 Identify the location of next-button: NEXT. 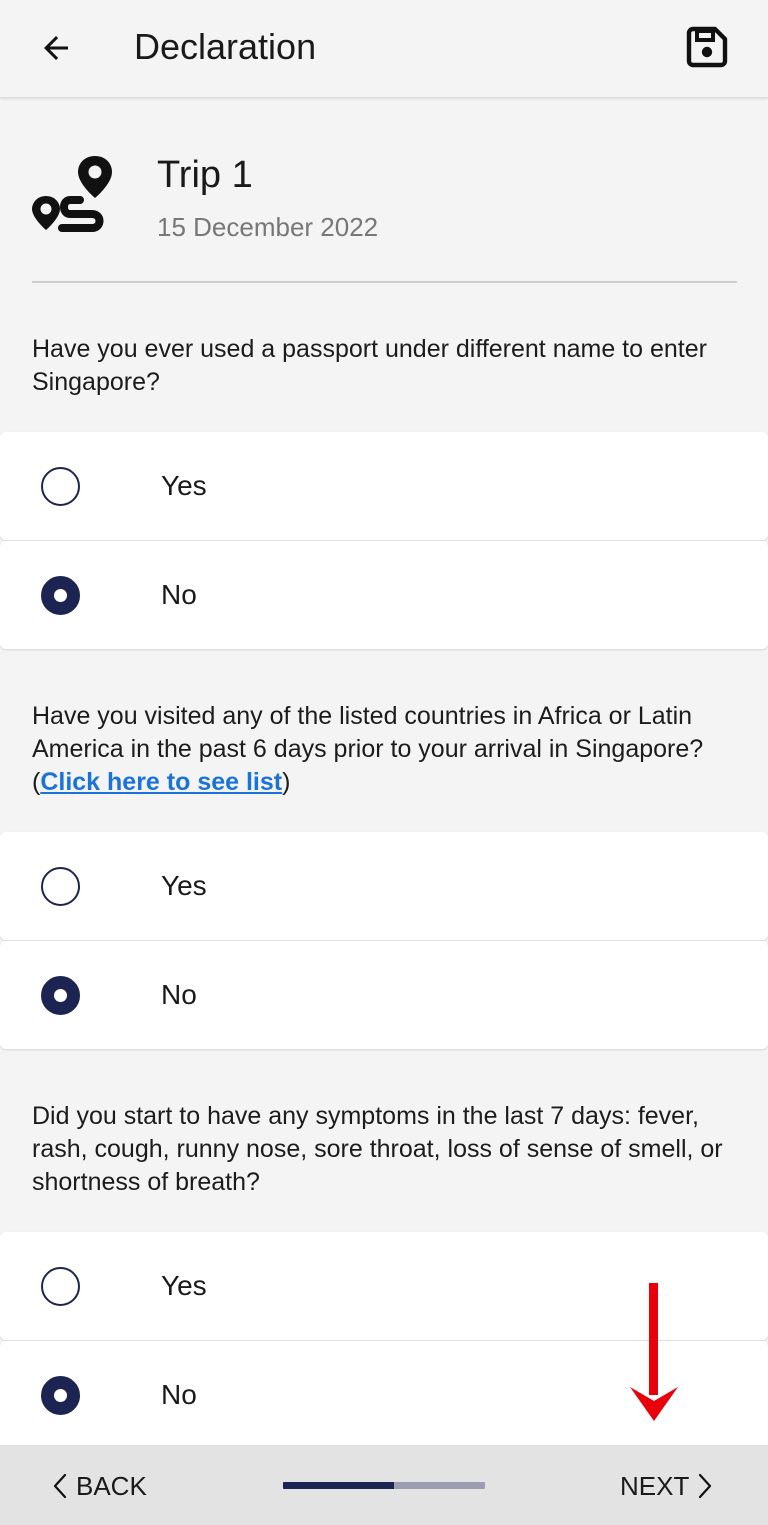
(666, 1486).